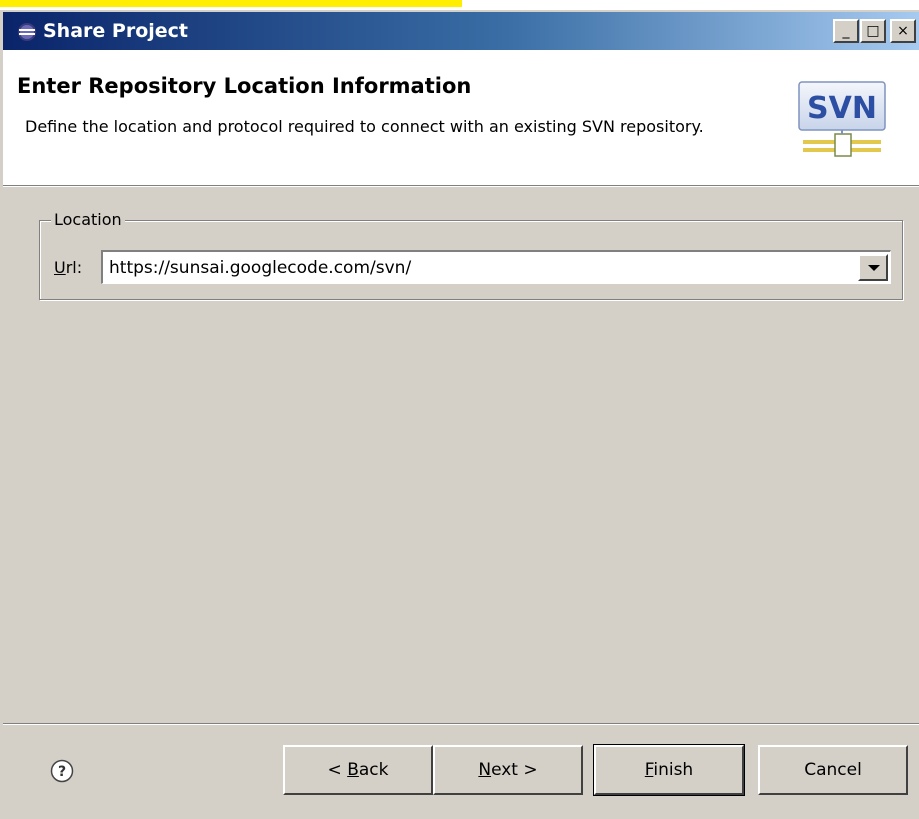  I want to click on url-input, so click(479, 268).